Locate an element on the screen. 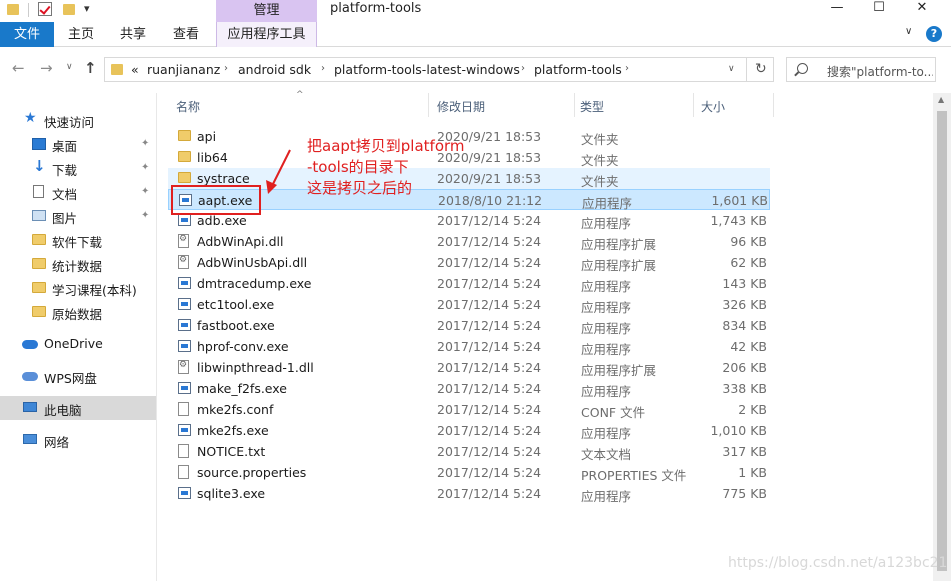  sidebar-item-label: 图片 is located at coordinates (65, 218).